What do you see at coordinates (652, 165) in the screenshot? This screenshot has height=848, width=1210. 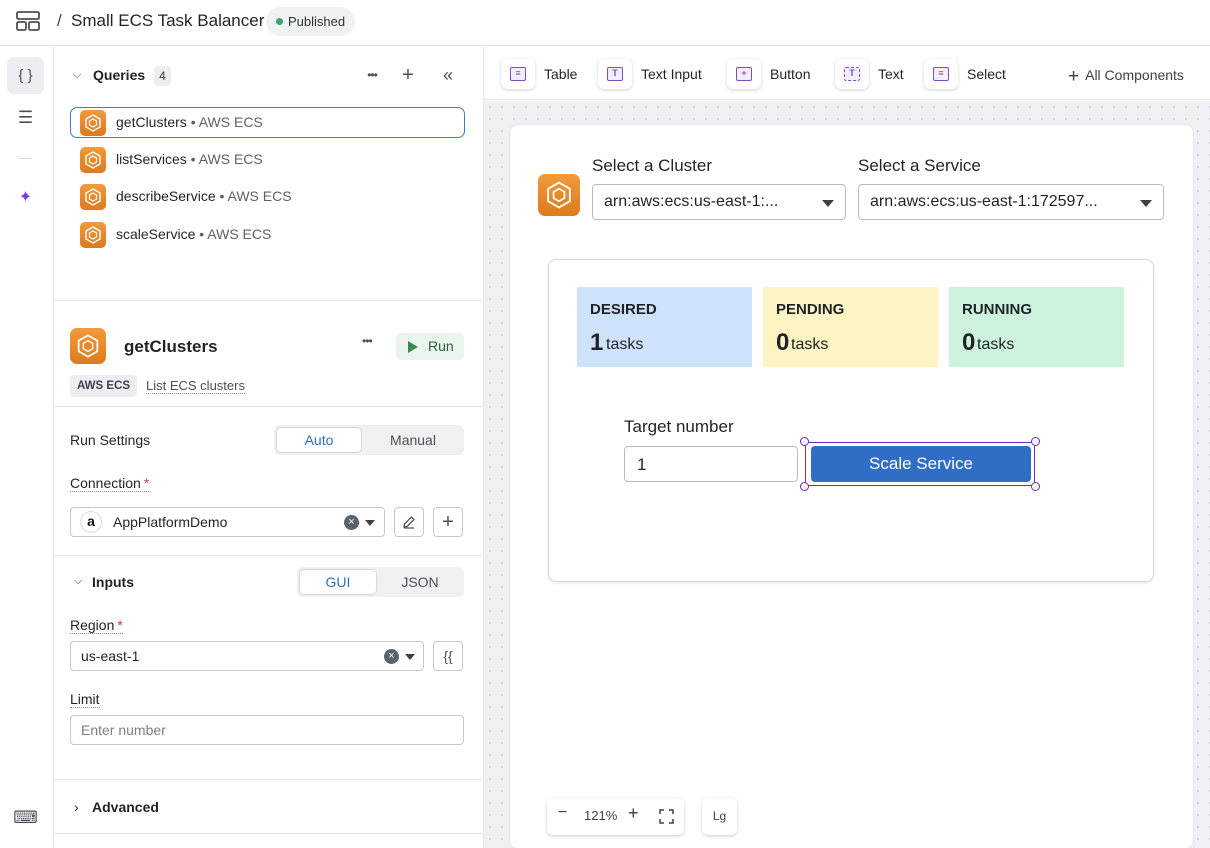 I see `cluster-select-label: Select a Cluster` at bounding box center [652, 165].